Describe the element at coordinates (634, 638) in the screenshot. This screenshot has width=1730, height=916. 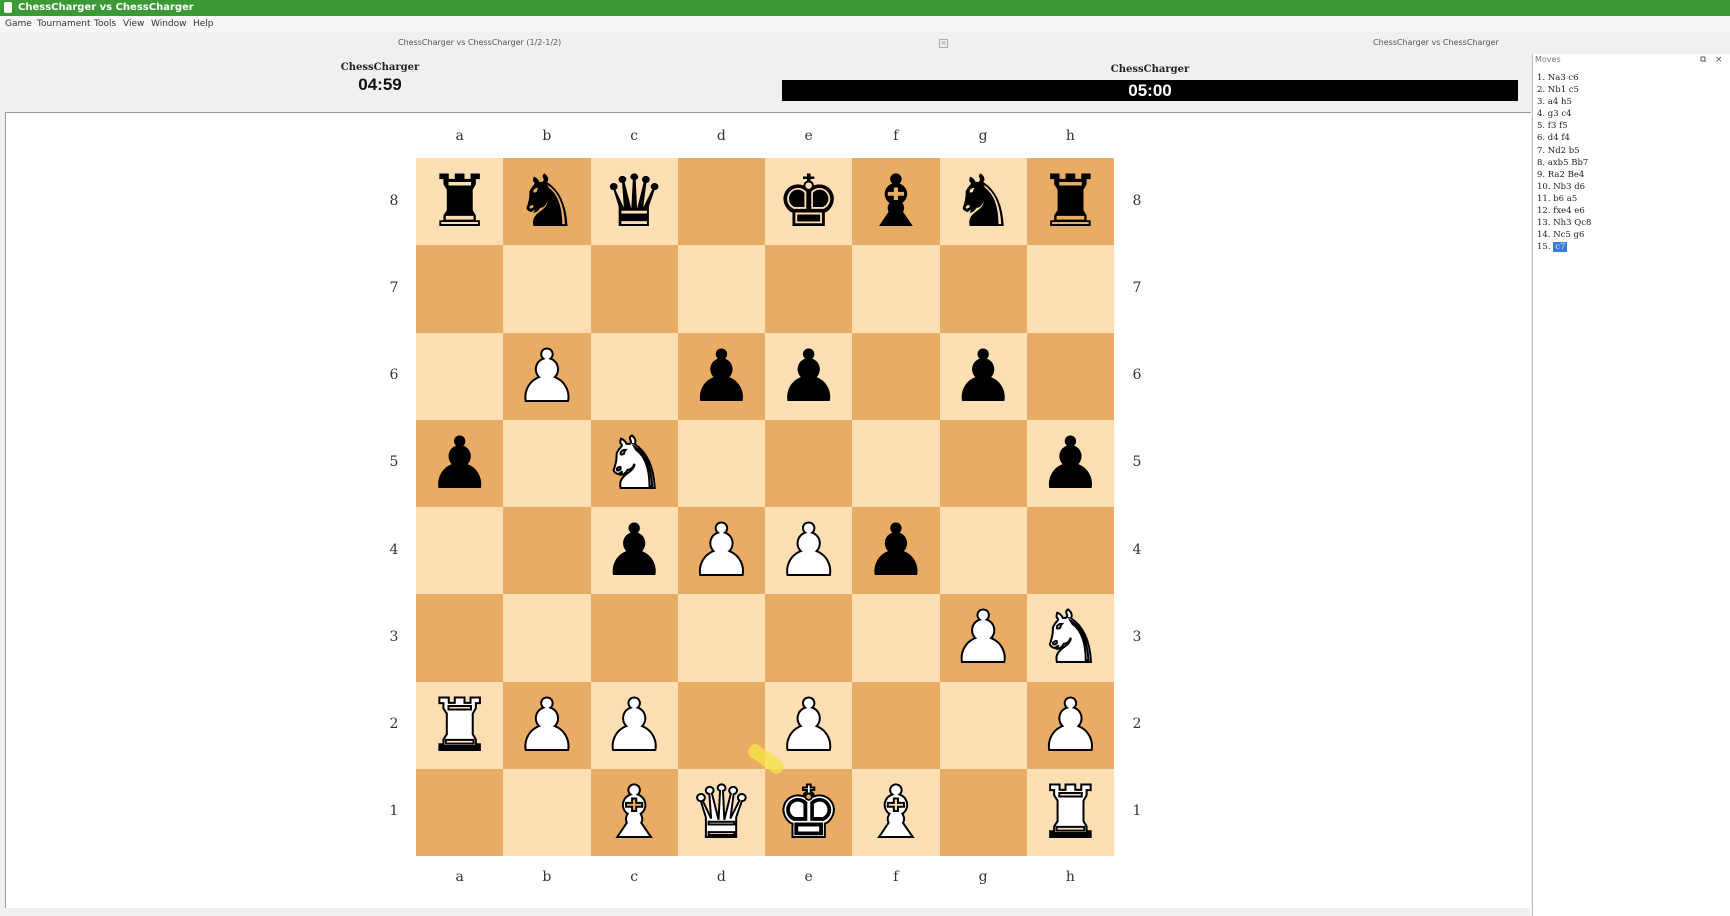
I see `square-c3` at that location.